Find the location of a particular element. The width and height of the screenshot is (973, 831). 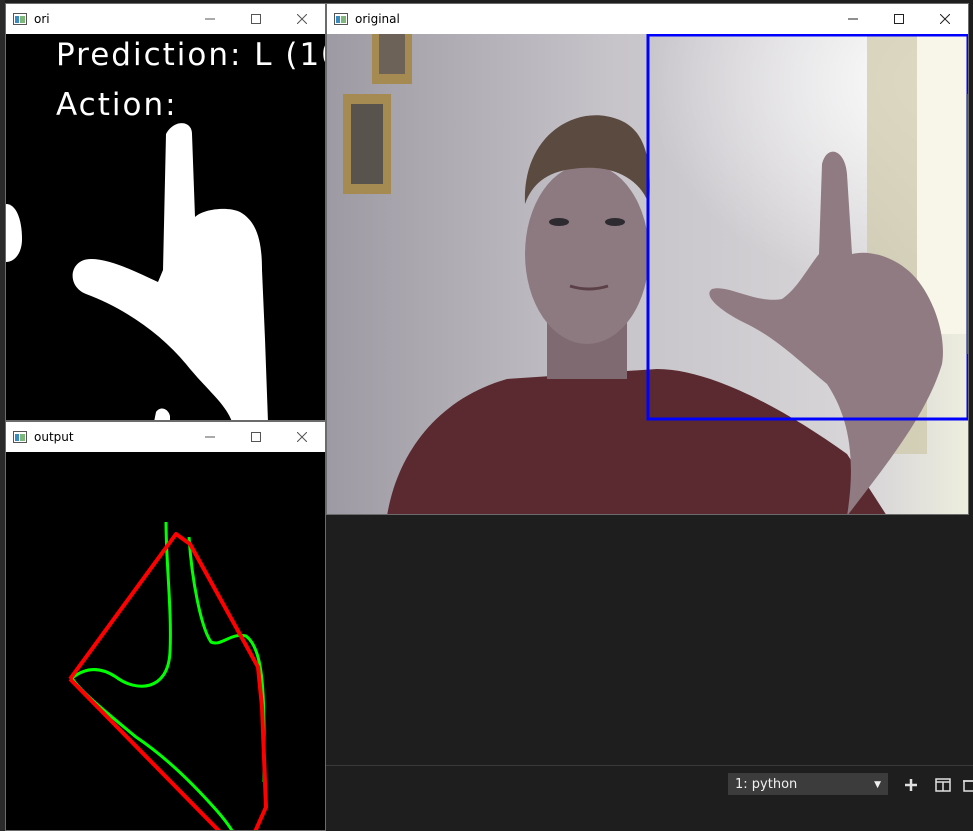

trash-icon is located at coordinates (967, 785).